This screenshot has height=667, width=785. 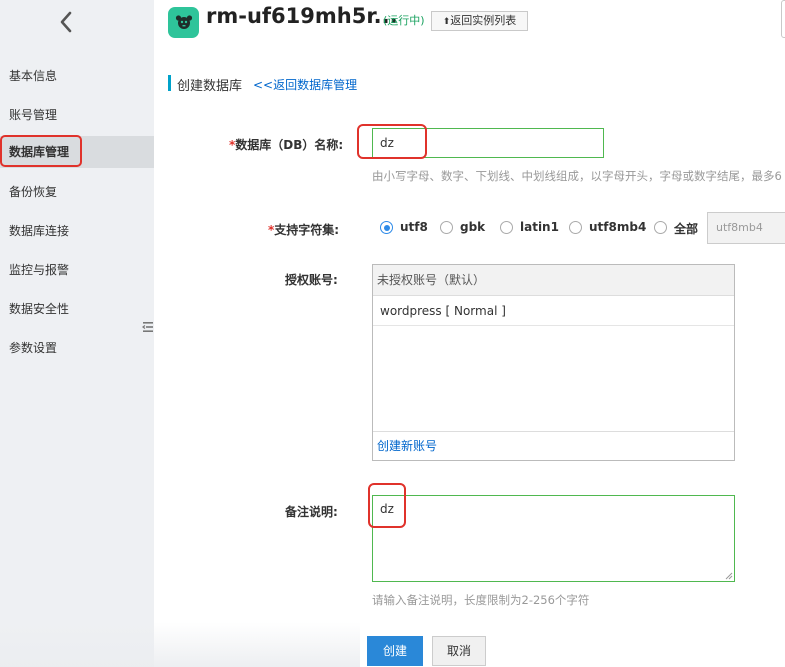 What do you see at coordinates (77, 270) in the screenshot?
I see `sidebar-item-monitoring: 监控与报警` at bounding box center [77, 270].